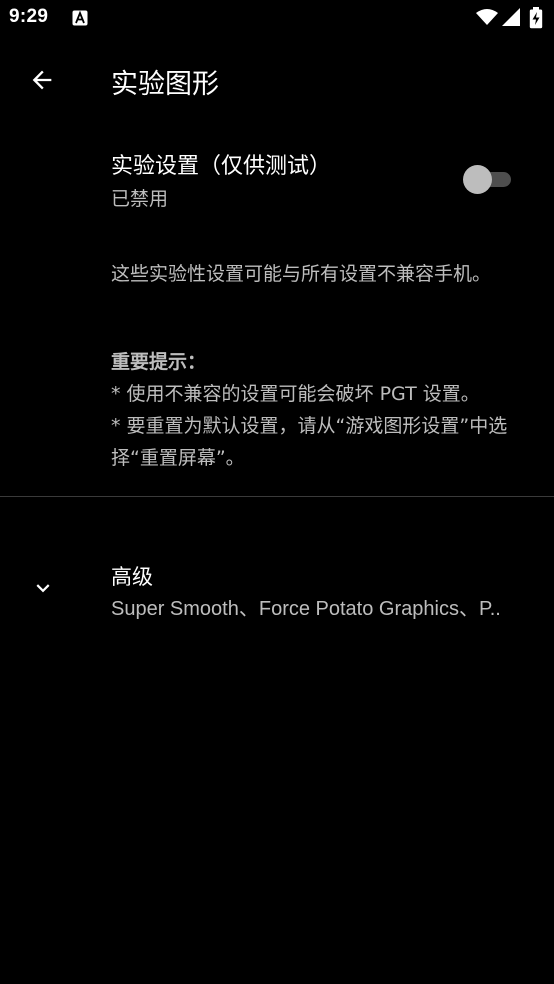 The image size is (554, 984). Describe the element at coordinates (536, 20) in the screenshot. I see `battery-charging-icon` at that location.